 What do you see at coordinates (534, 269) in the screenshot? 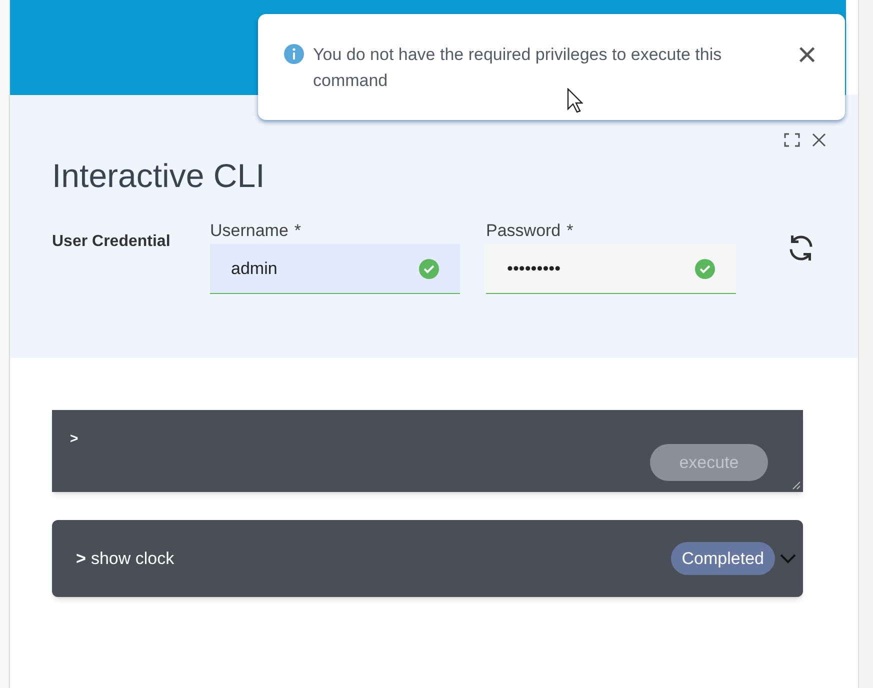
I see `field-value: •••••••••` at bounding box center [534, 269].